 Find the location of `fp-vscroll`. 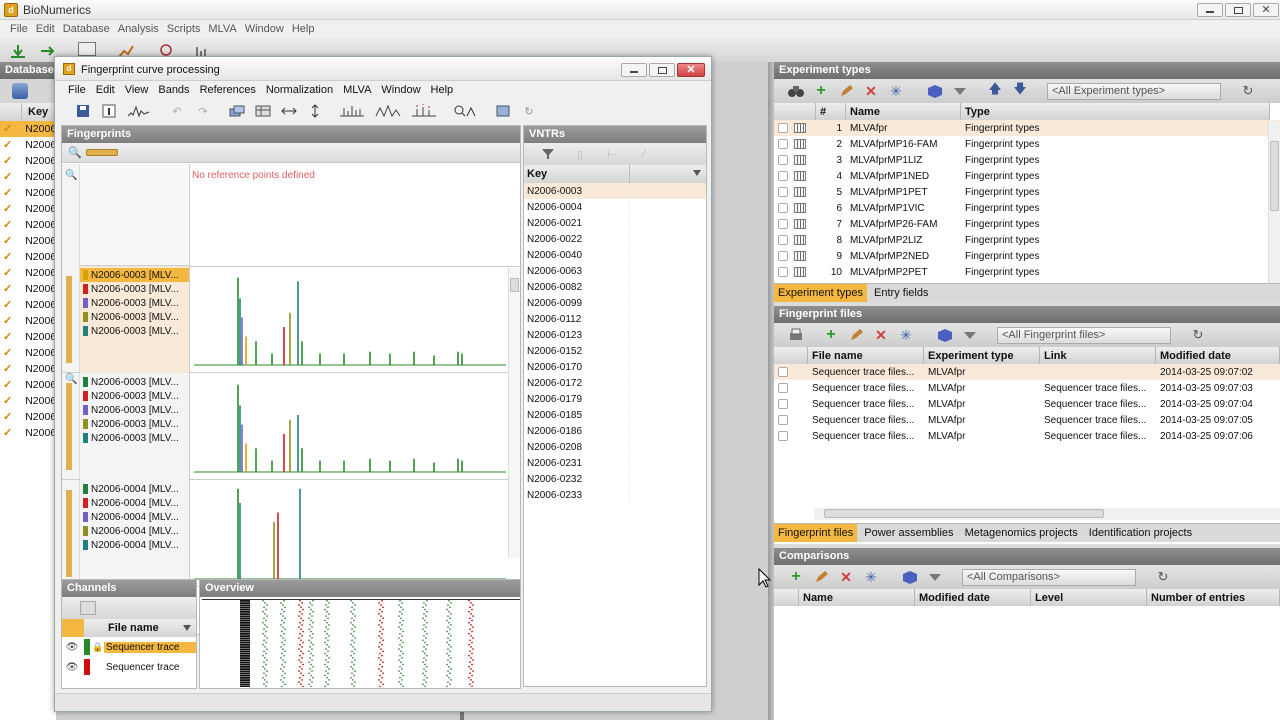

fp-vscroll is located at coordinates (514, 413).